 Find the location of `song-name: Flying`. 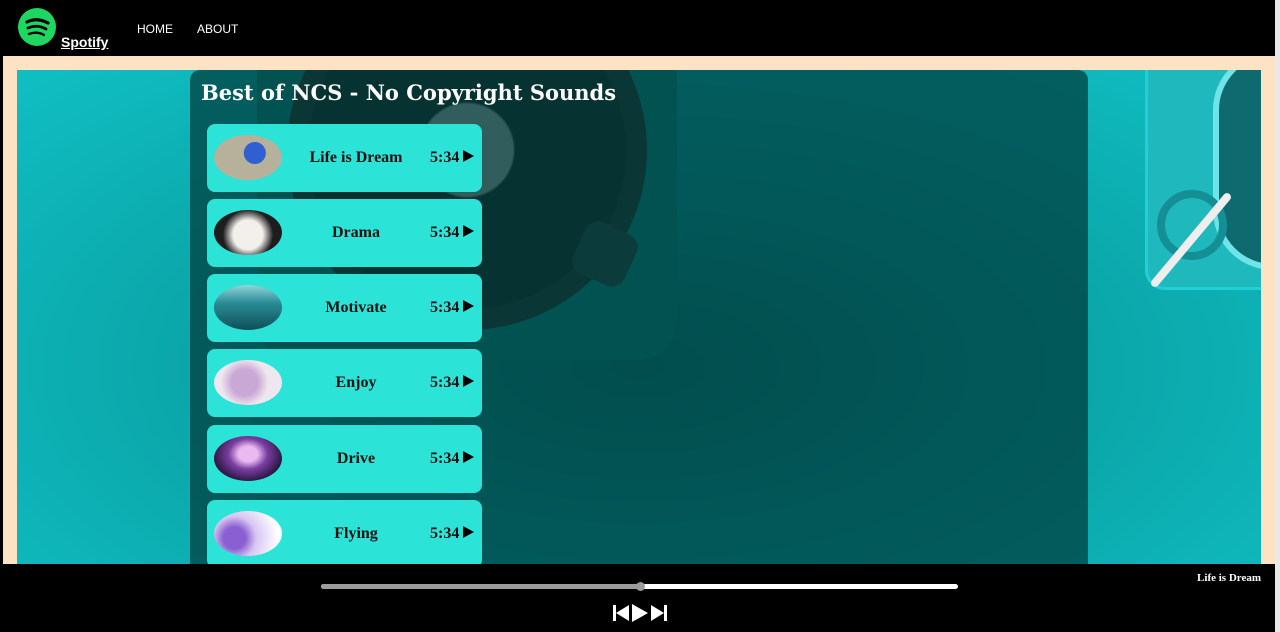

song-name: Flying is located at coordinates (356, 533).